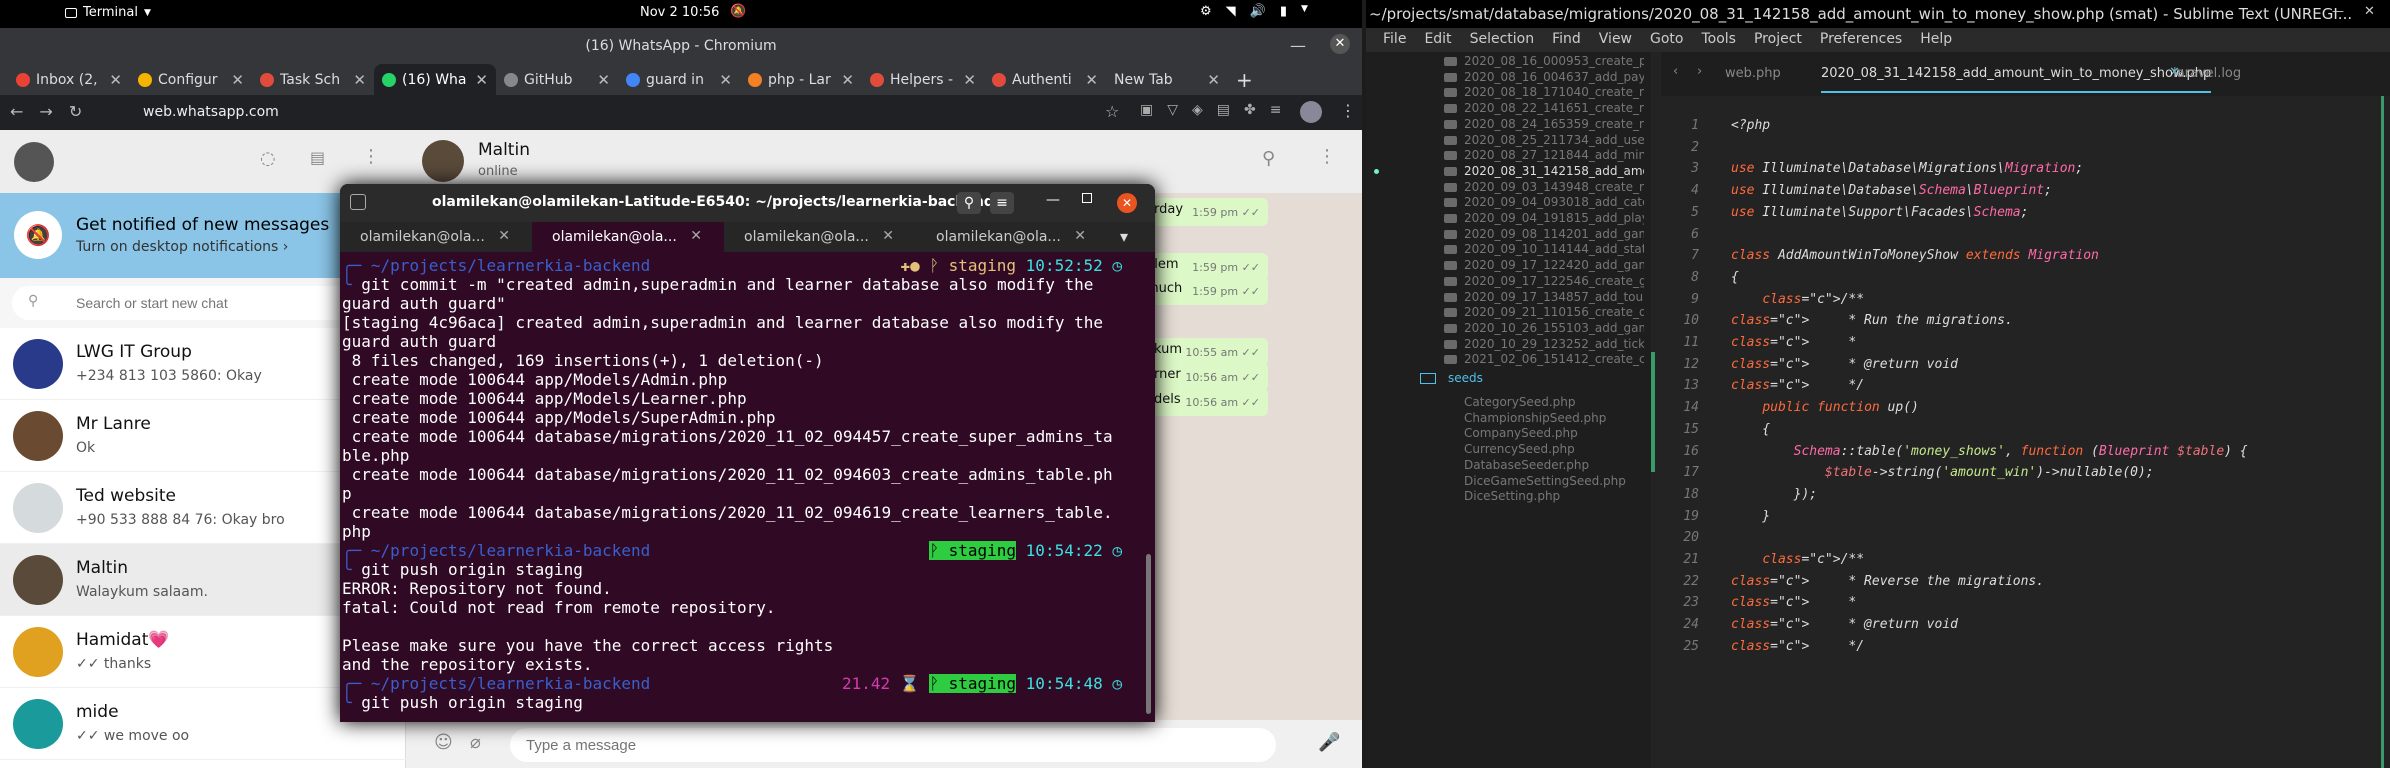 This screenshot has height=768, width=2390. What do you see at coordinates (1861, 40) in the screenshot?
I see `menu-item: Preferences` at bounding box center [1861, 40].